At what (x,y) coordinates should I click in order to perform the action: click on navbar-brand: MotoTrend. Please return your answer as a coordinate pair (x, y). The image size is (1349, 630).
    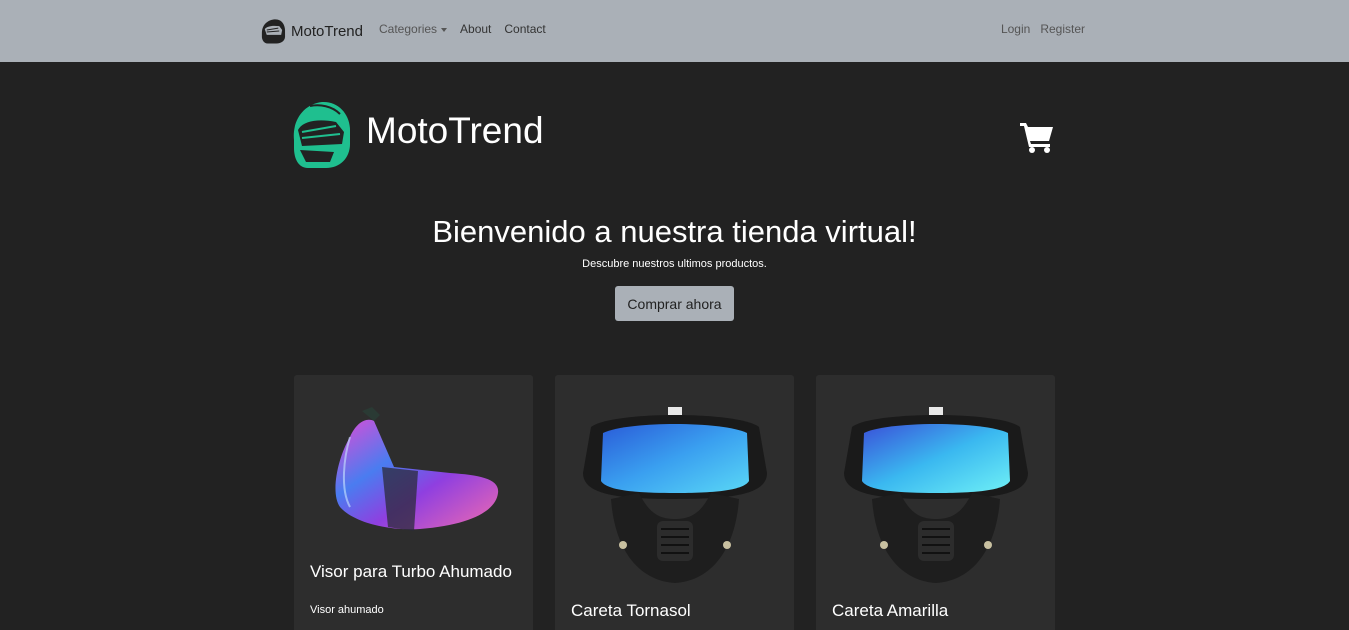
    Looking at the image, I should click on (311, 31).